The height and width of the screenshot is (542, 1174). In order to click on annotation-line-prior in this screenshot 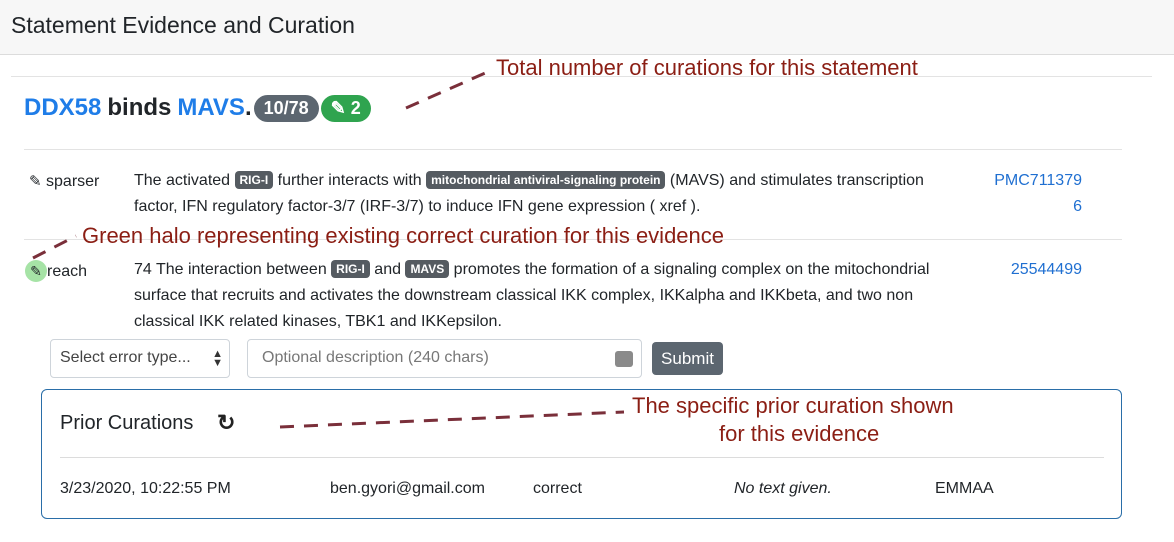, I will do `click(452, 419)`.